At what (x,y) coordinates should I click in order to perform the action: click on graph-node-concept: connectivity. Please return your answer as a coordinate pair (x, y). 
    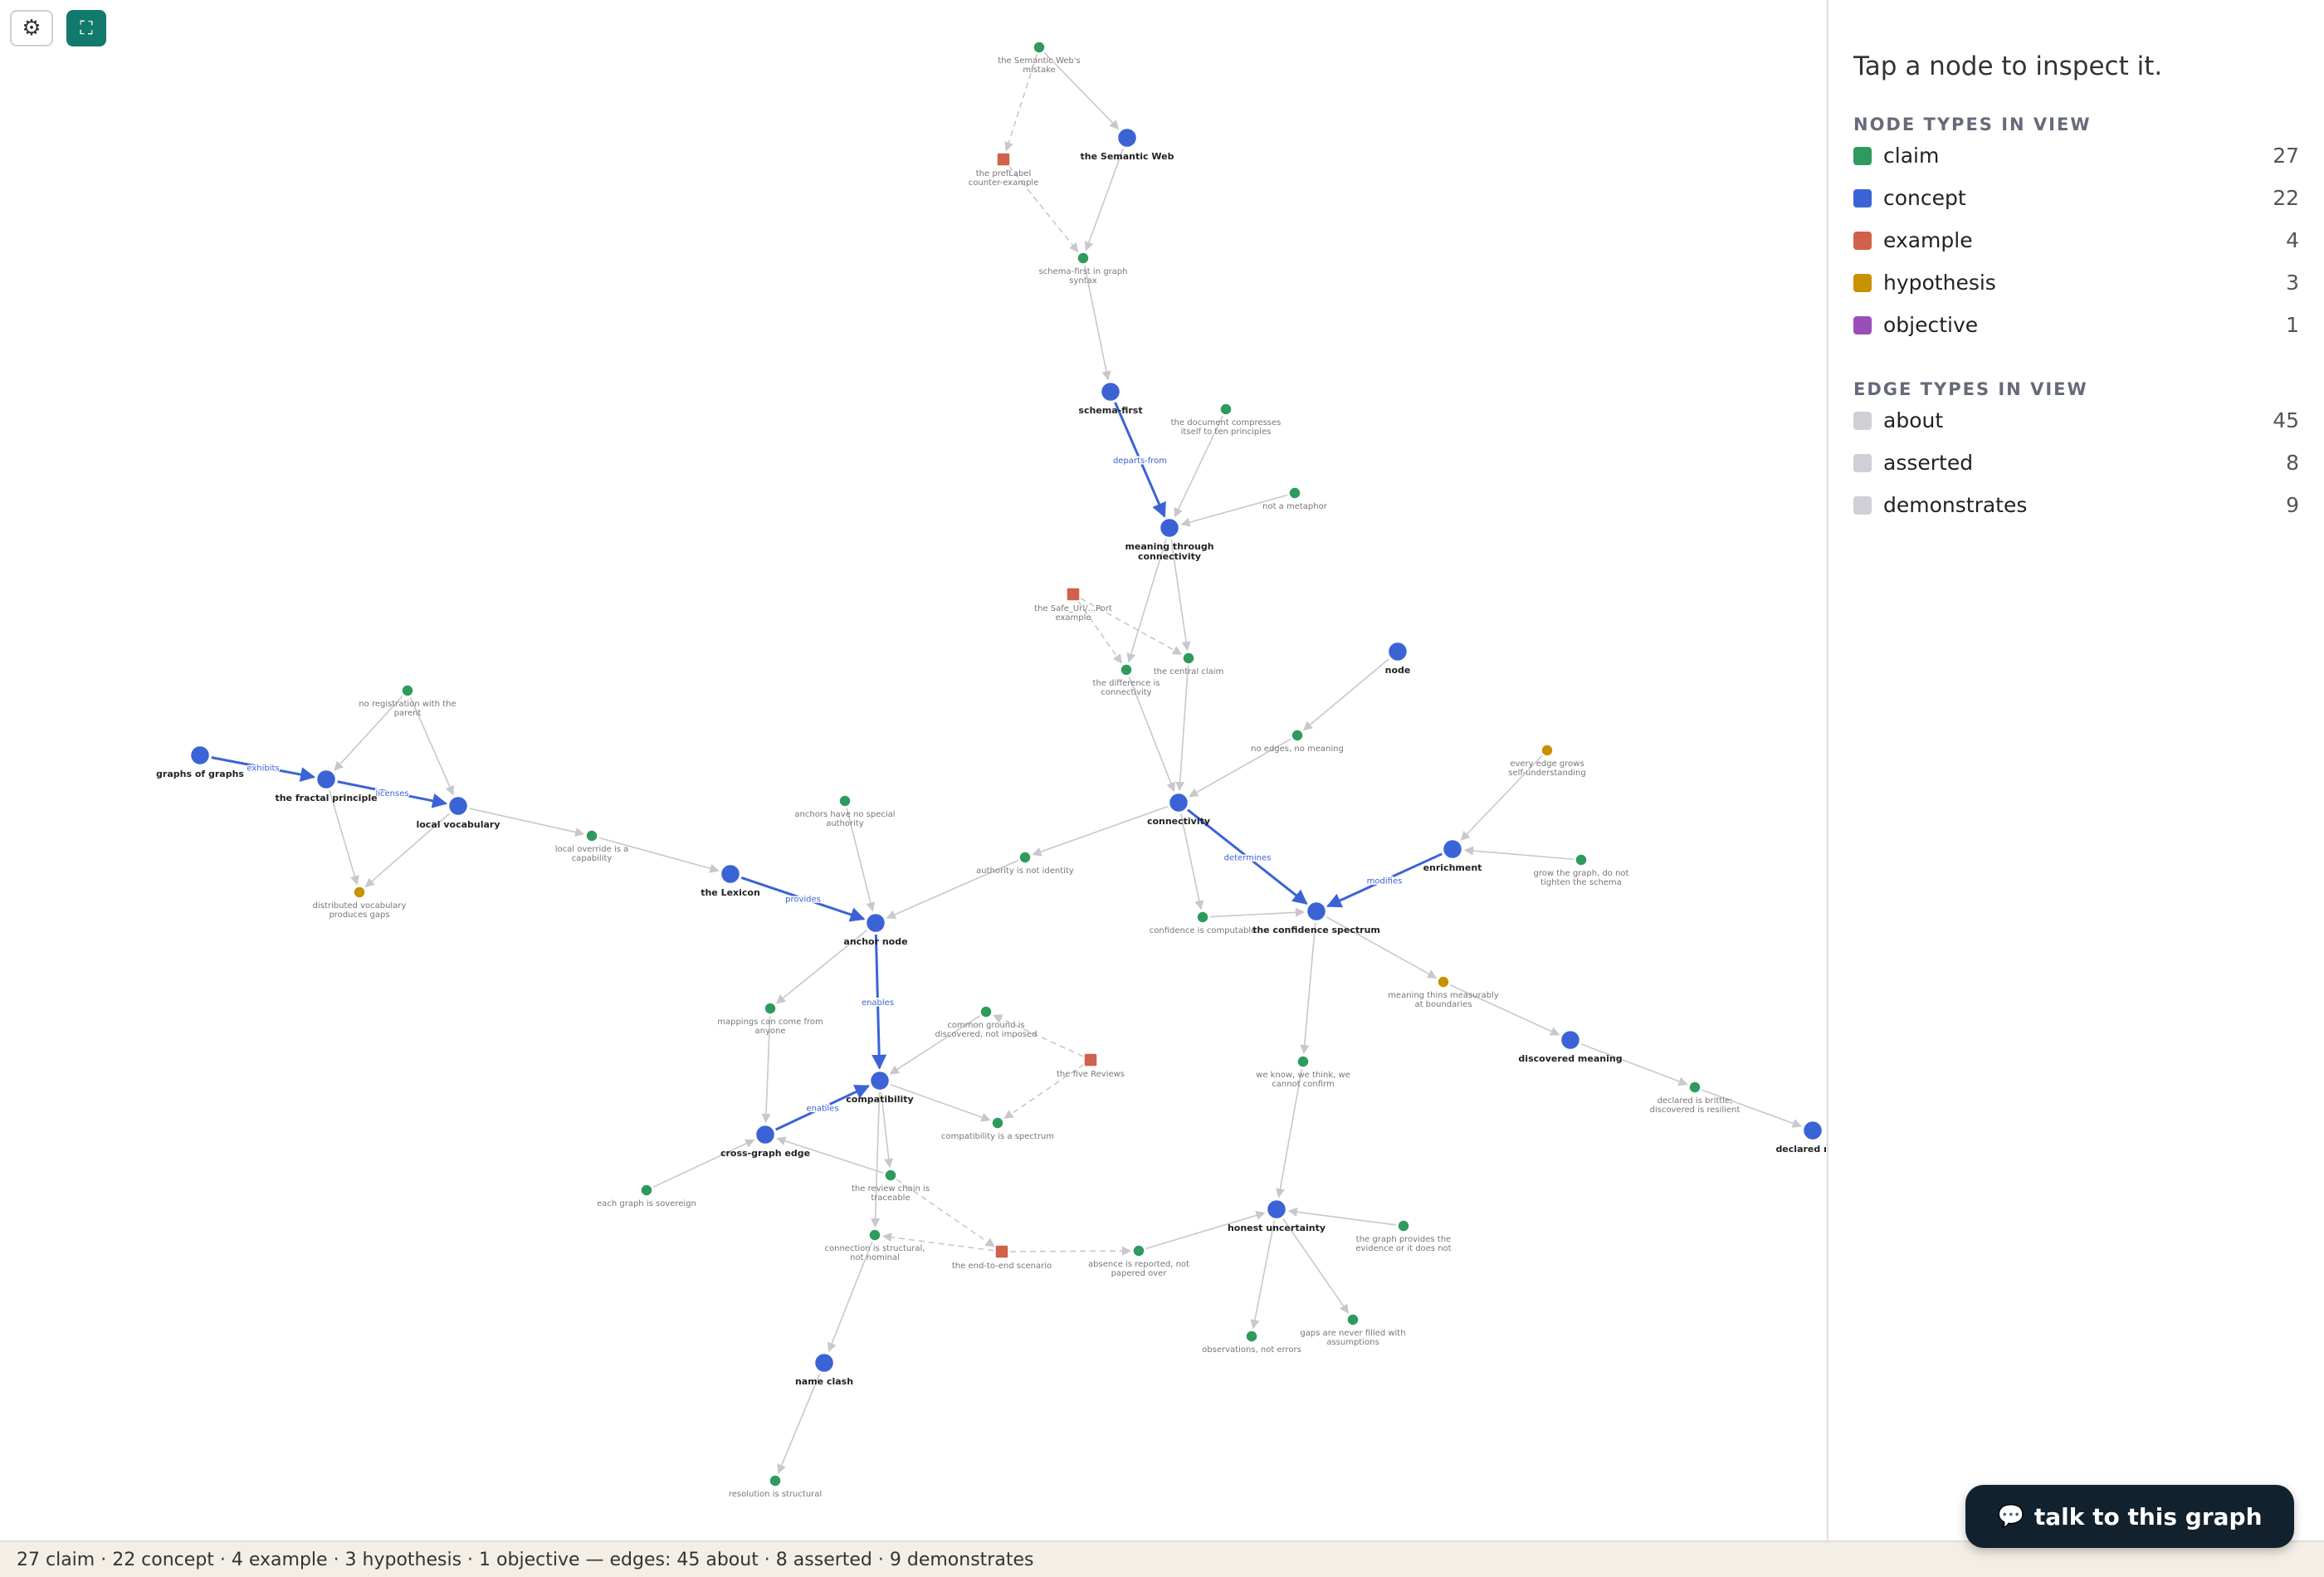
    Looking at the image, I should click on (1178, 809).